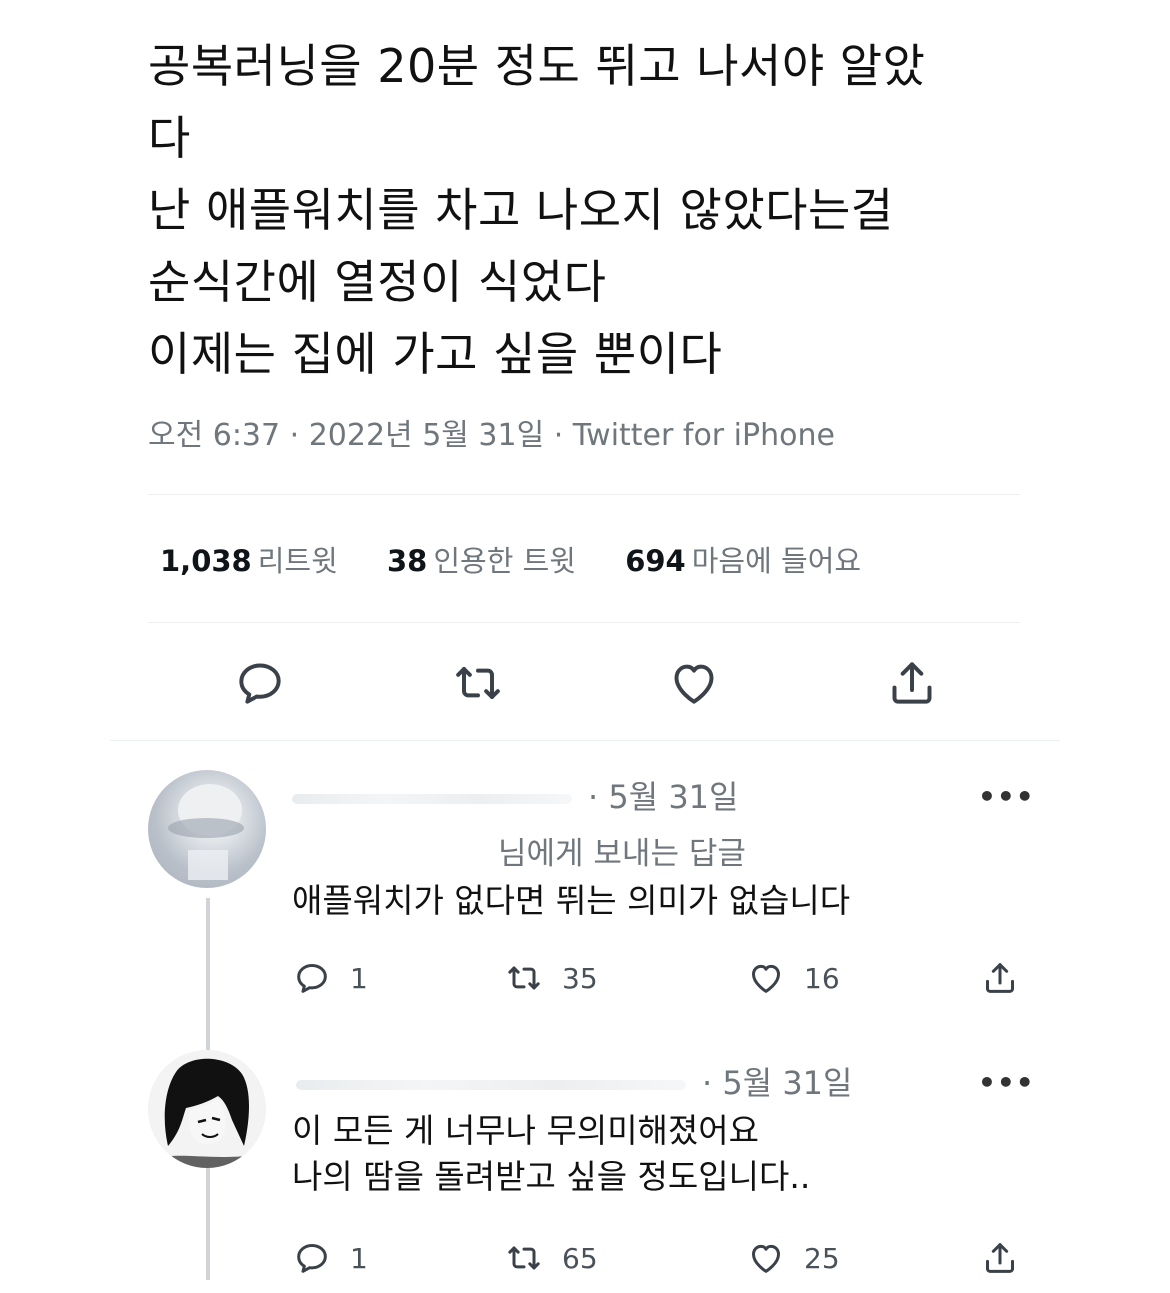 The height and width of the screenshot is (1293, 1170). What do you see at coordinates (793, 978) in the screenshot?
I see `like-button: 16` at bounding box center [793, 978].